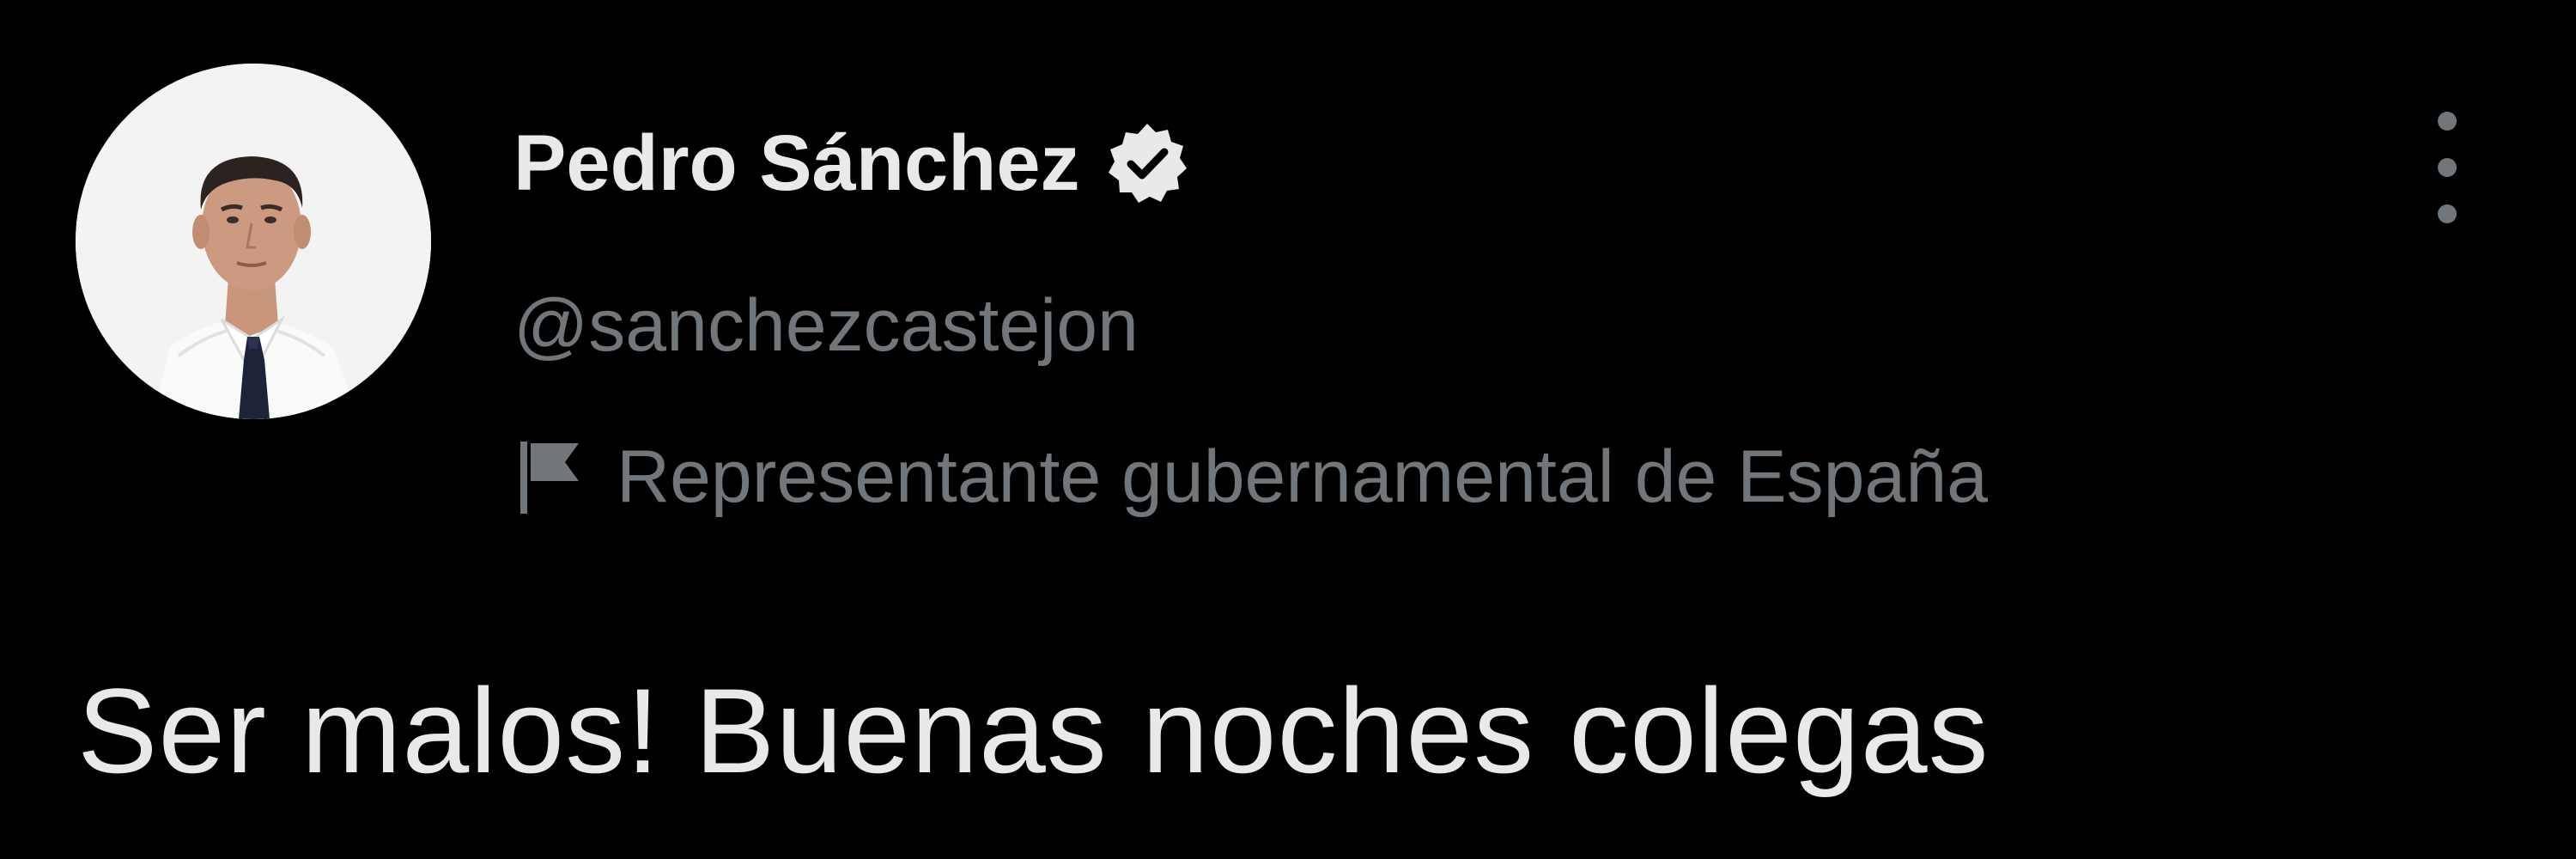 This screenshot has height=859, width=2576. What do you see at coordinates (2448, 121) in the screenshot?
I see `more-vertical-icon` at bounding box center [2448, 121].